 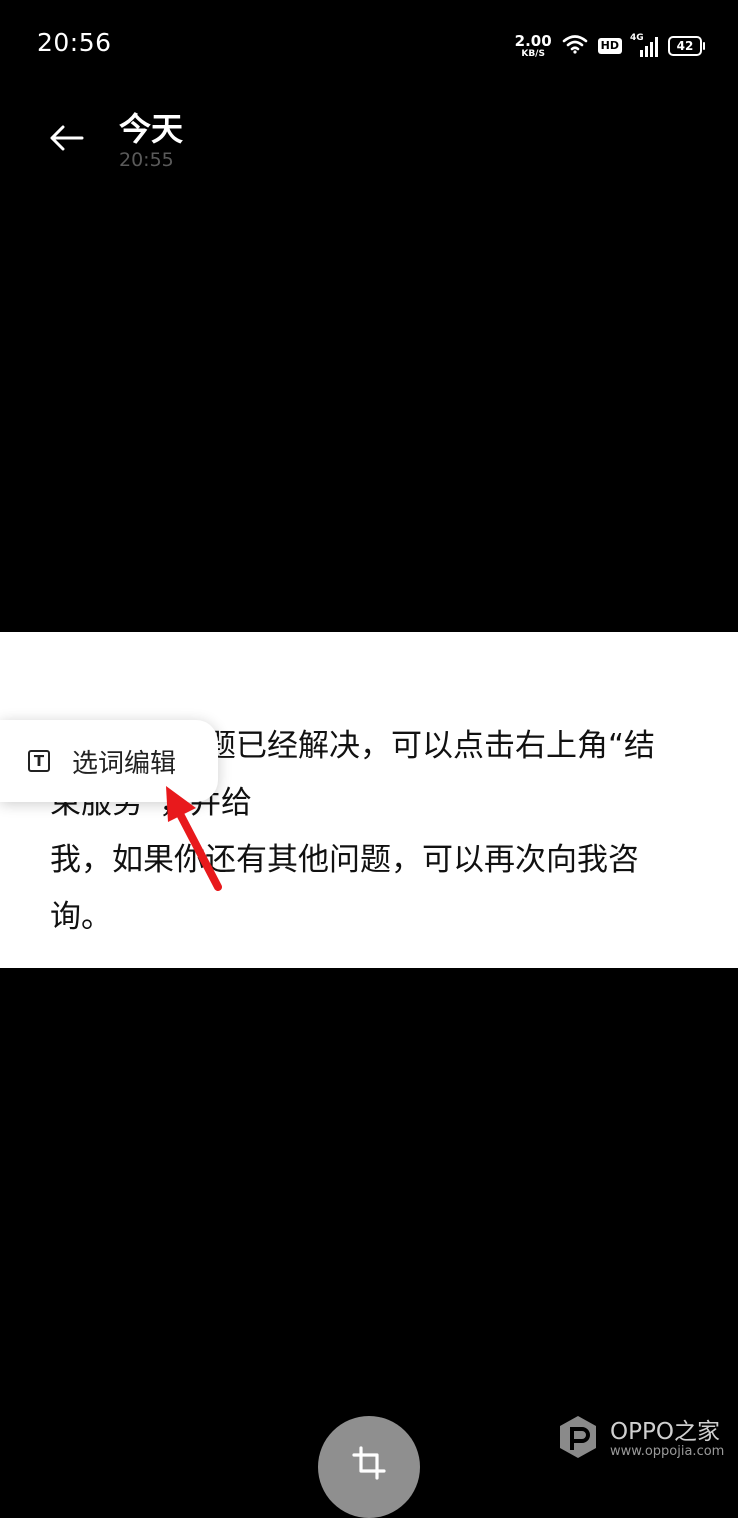 I want to click on watermark-url: www.oppojia.com, so click(x=667, y=1451).